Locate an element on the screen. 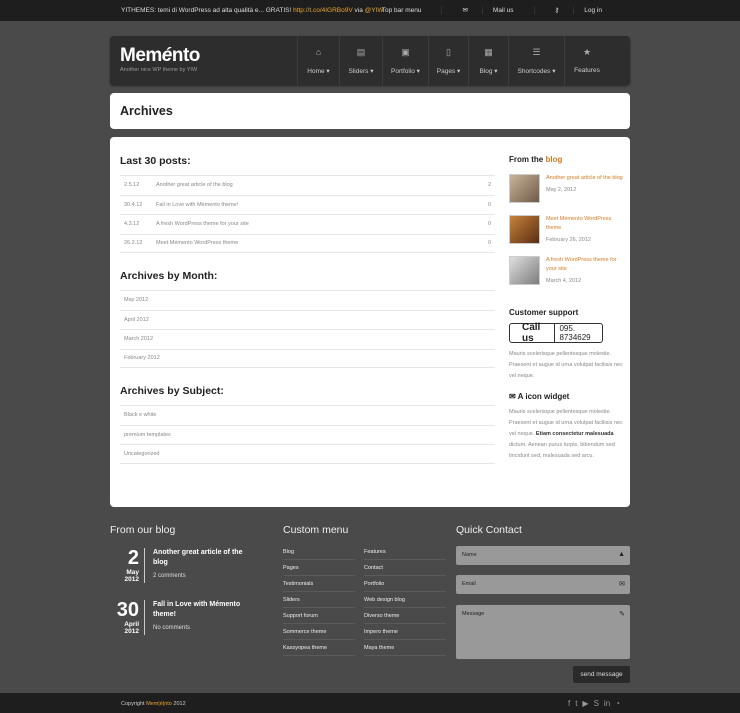  call-us-badge: Call us 095. 8734629 is located at coordinates (556, 333).